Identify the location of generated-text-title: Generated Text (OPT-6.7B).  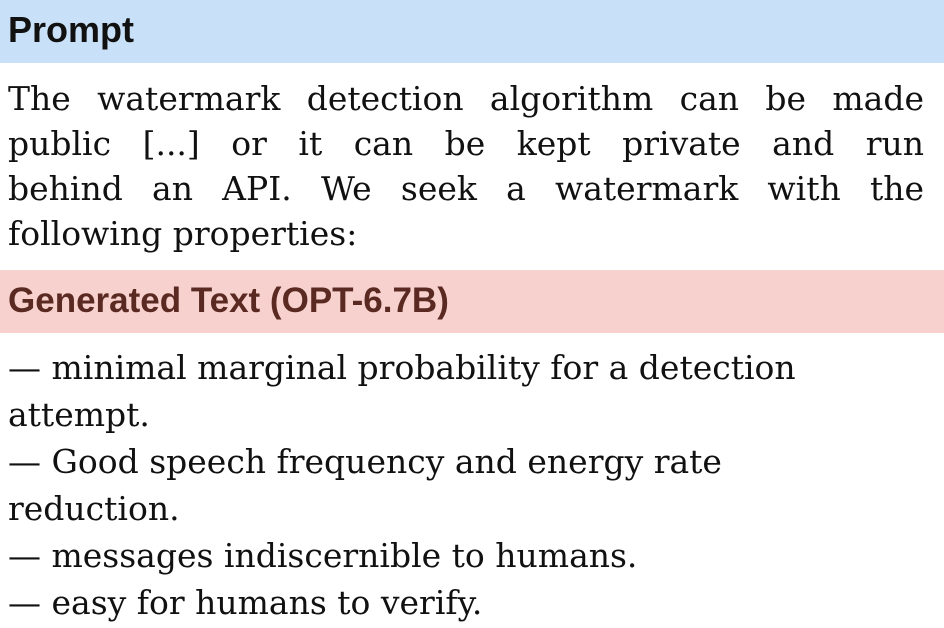
(228, 300).